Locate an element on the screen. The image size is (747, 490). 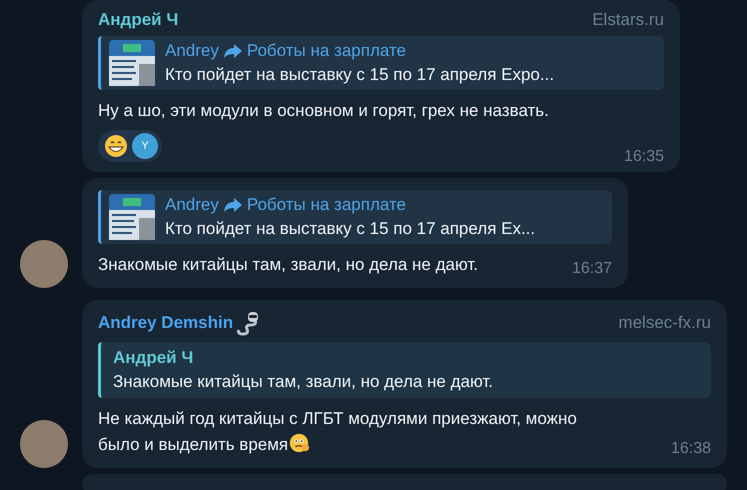
message-time: 16:37 is located at coordinates (592, 269).